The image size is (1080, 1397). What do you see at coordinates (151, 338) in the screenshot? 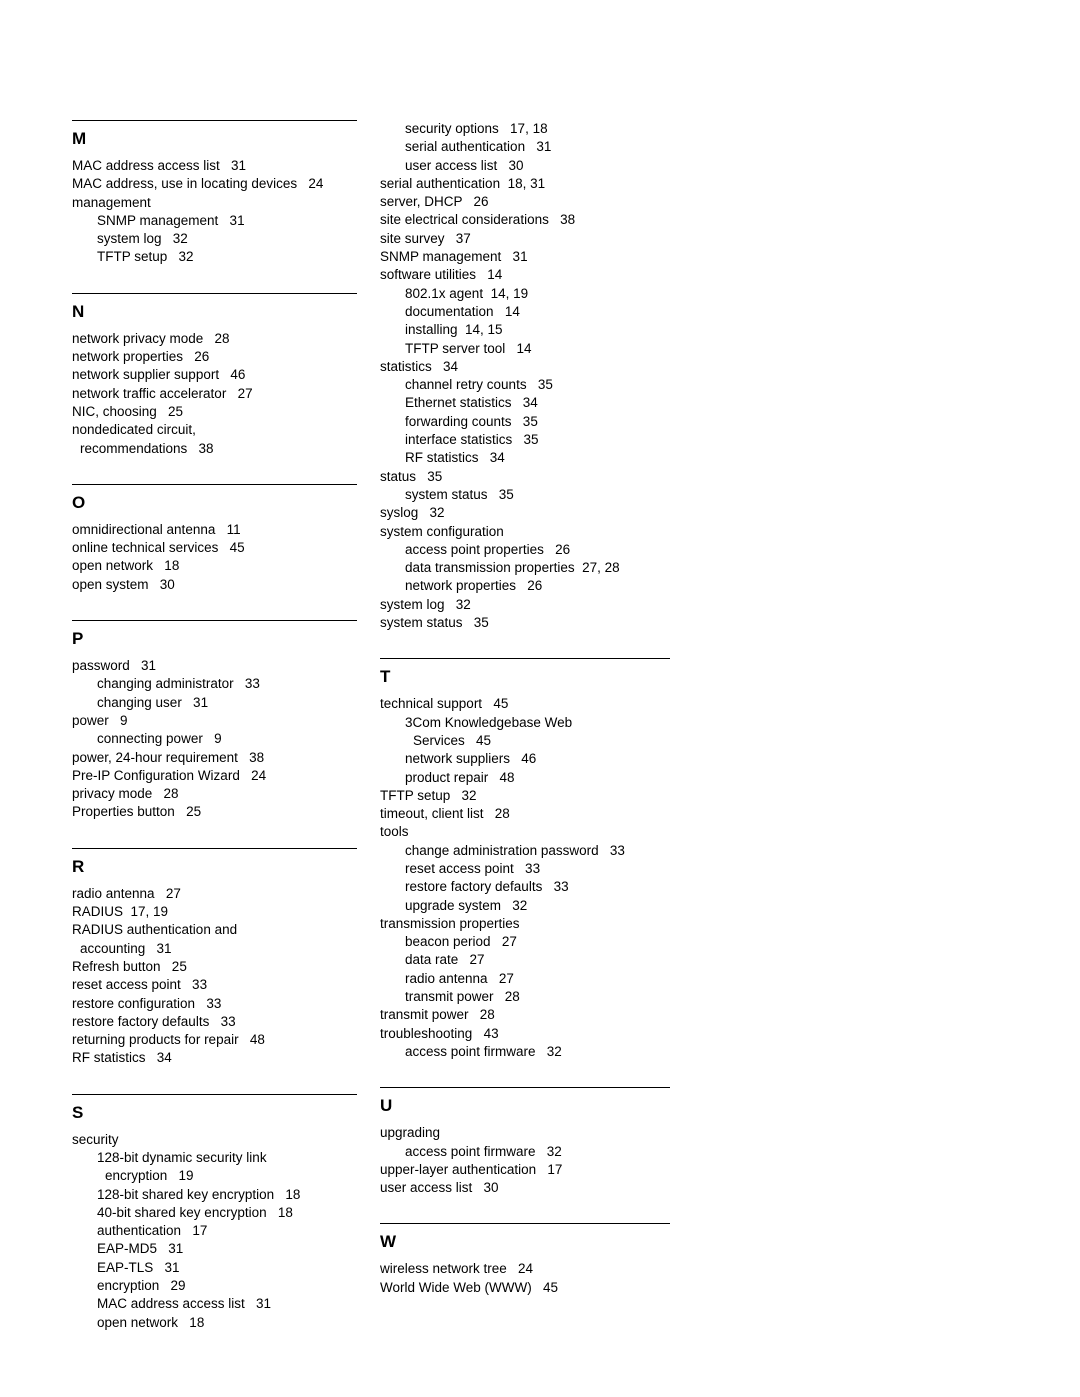
I see `index-entry: network privacy mode 28` at bounding box center [151, 338].